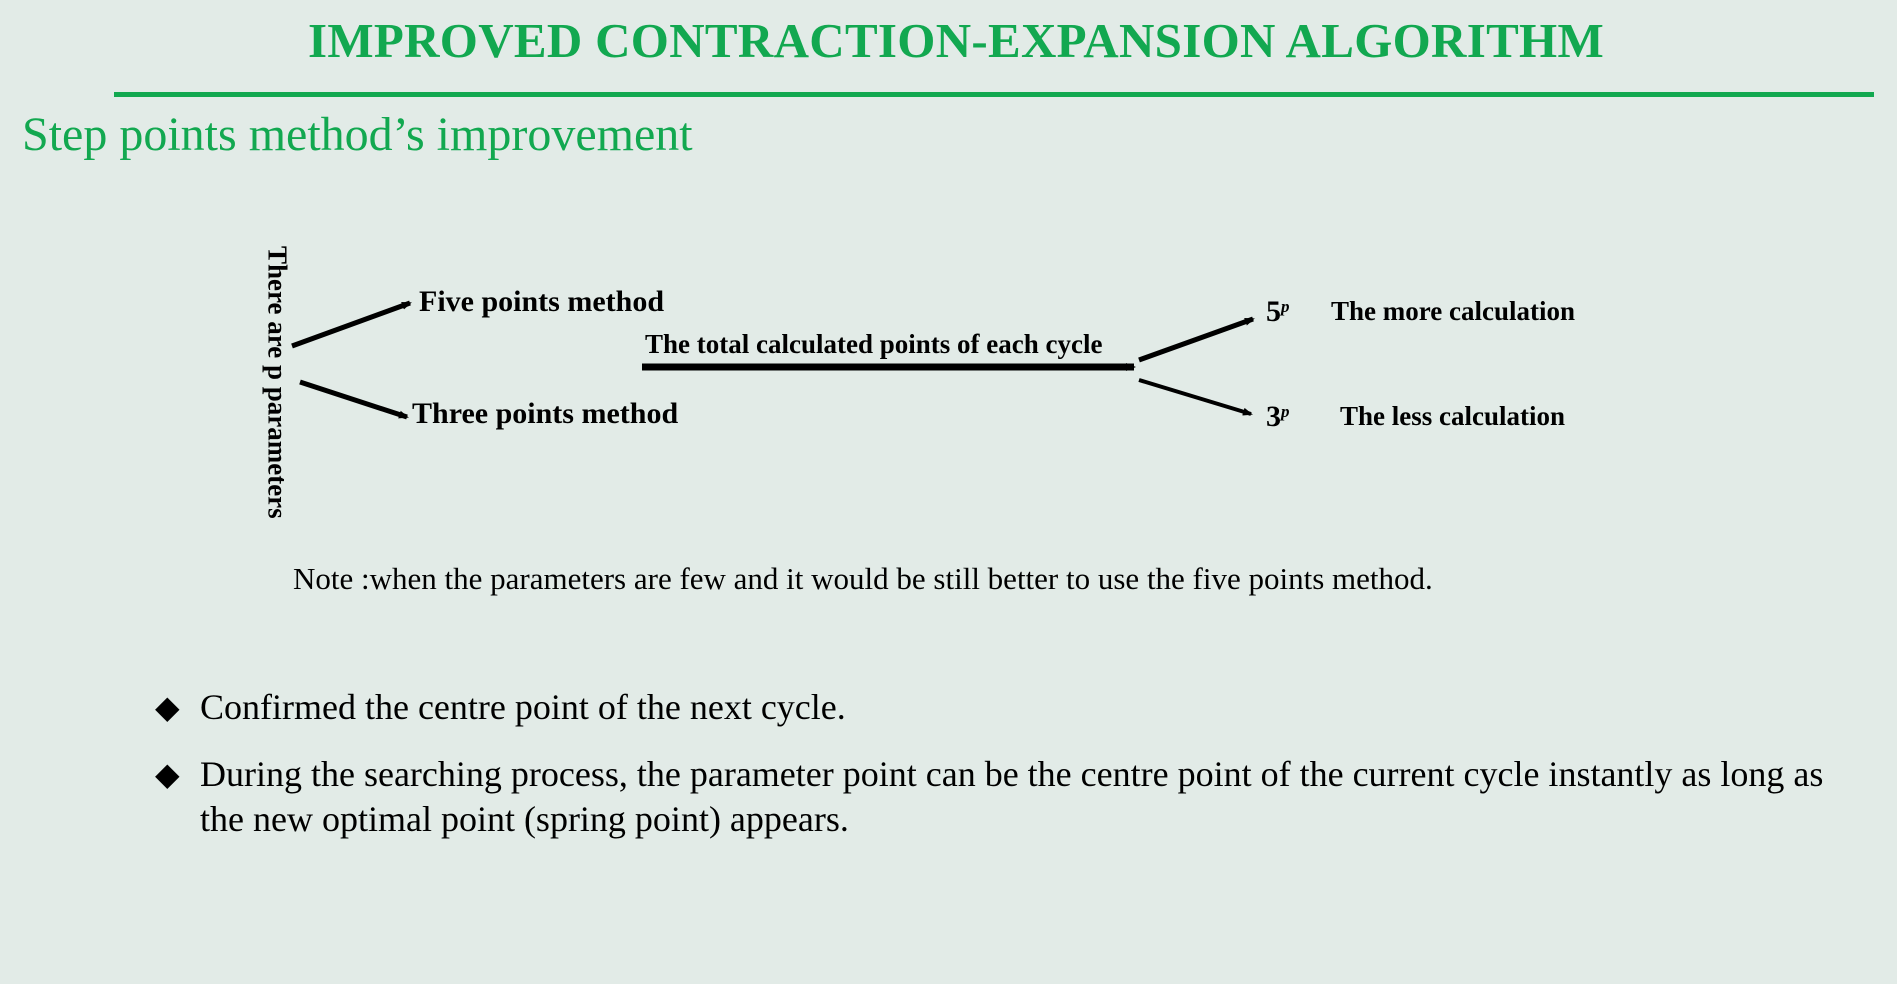  I want to click on parameters-label: There are p parameters, so click(277, 382).